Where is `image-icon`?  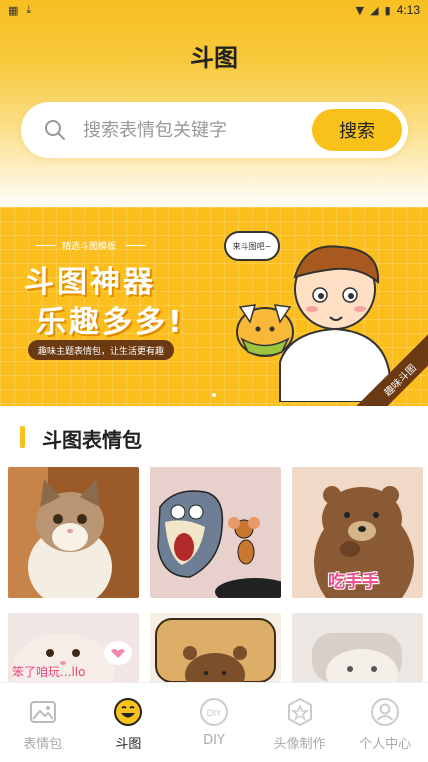
image-icon is located at coordinates (42, 712).